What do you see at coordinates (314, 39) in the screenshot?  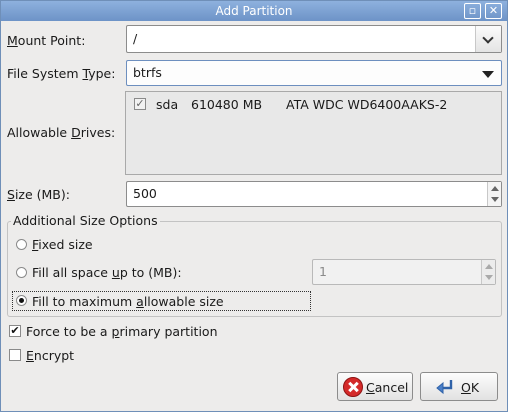 I see `mount-point-combo: /` at bounding box center [314, 39].